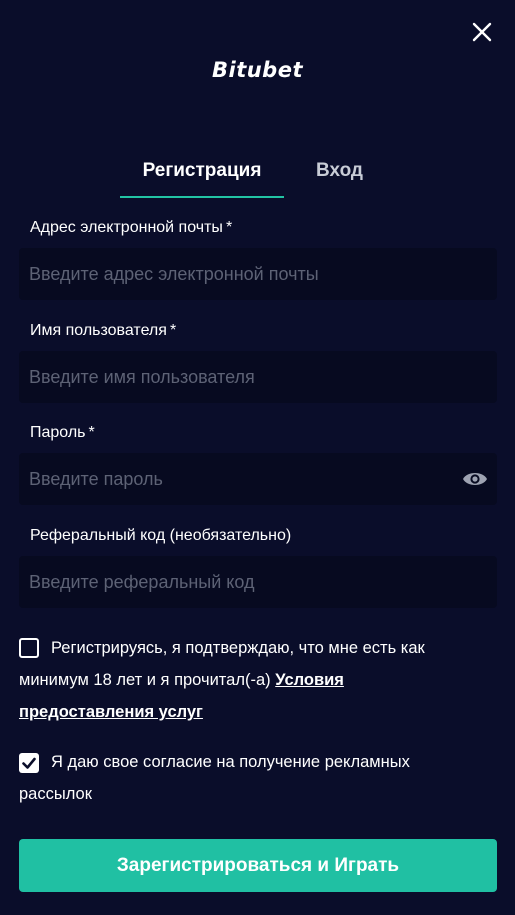 This screenshot has height=915, width=515. What do you see at coordinates (482, 32) in the screenshot?
I see `close-icon` at bounding box center [482, 32].